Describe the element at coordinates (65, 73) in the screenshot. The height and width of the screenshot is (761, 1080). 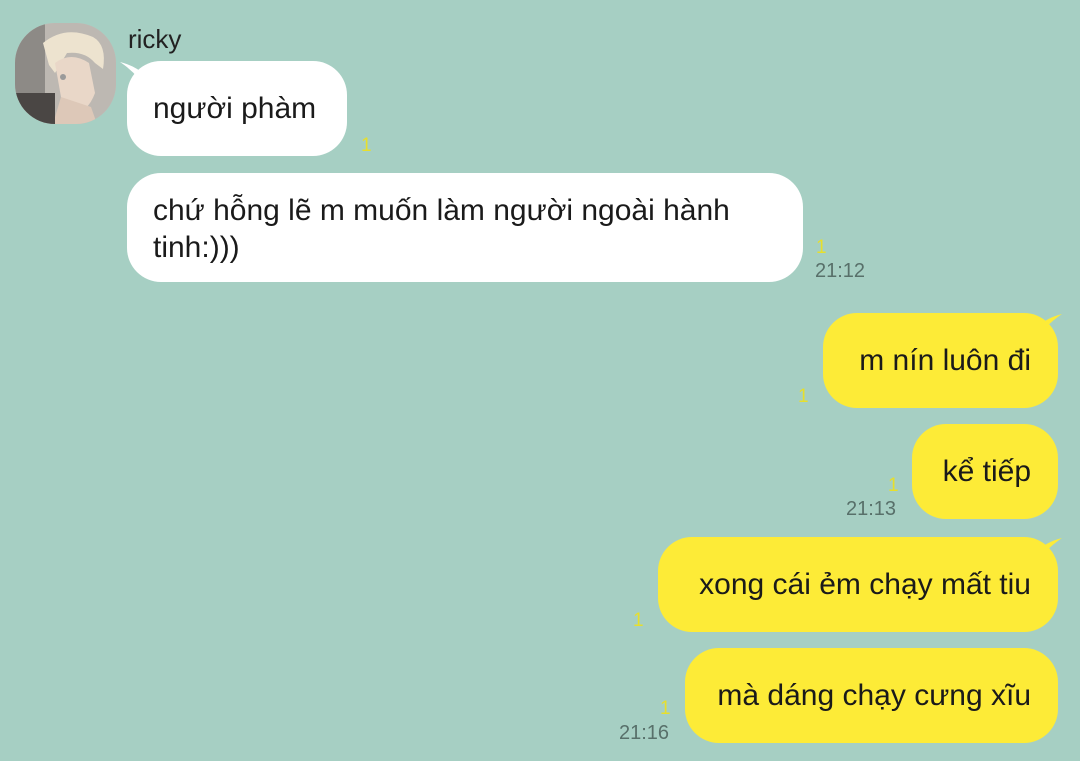
I see `contact-avatar` at that location.